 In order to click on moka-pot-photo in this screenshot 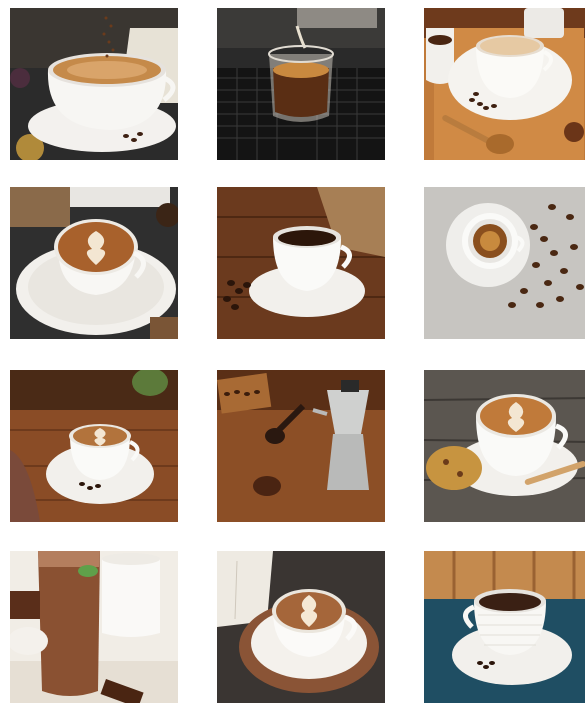, I will do `click(301, 446)`.